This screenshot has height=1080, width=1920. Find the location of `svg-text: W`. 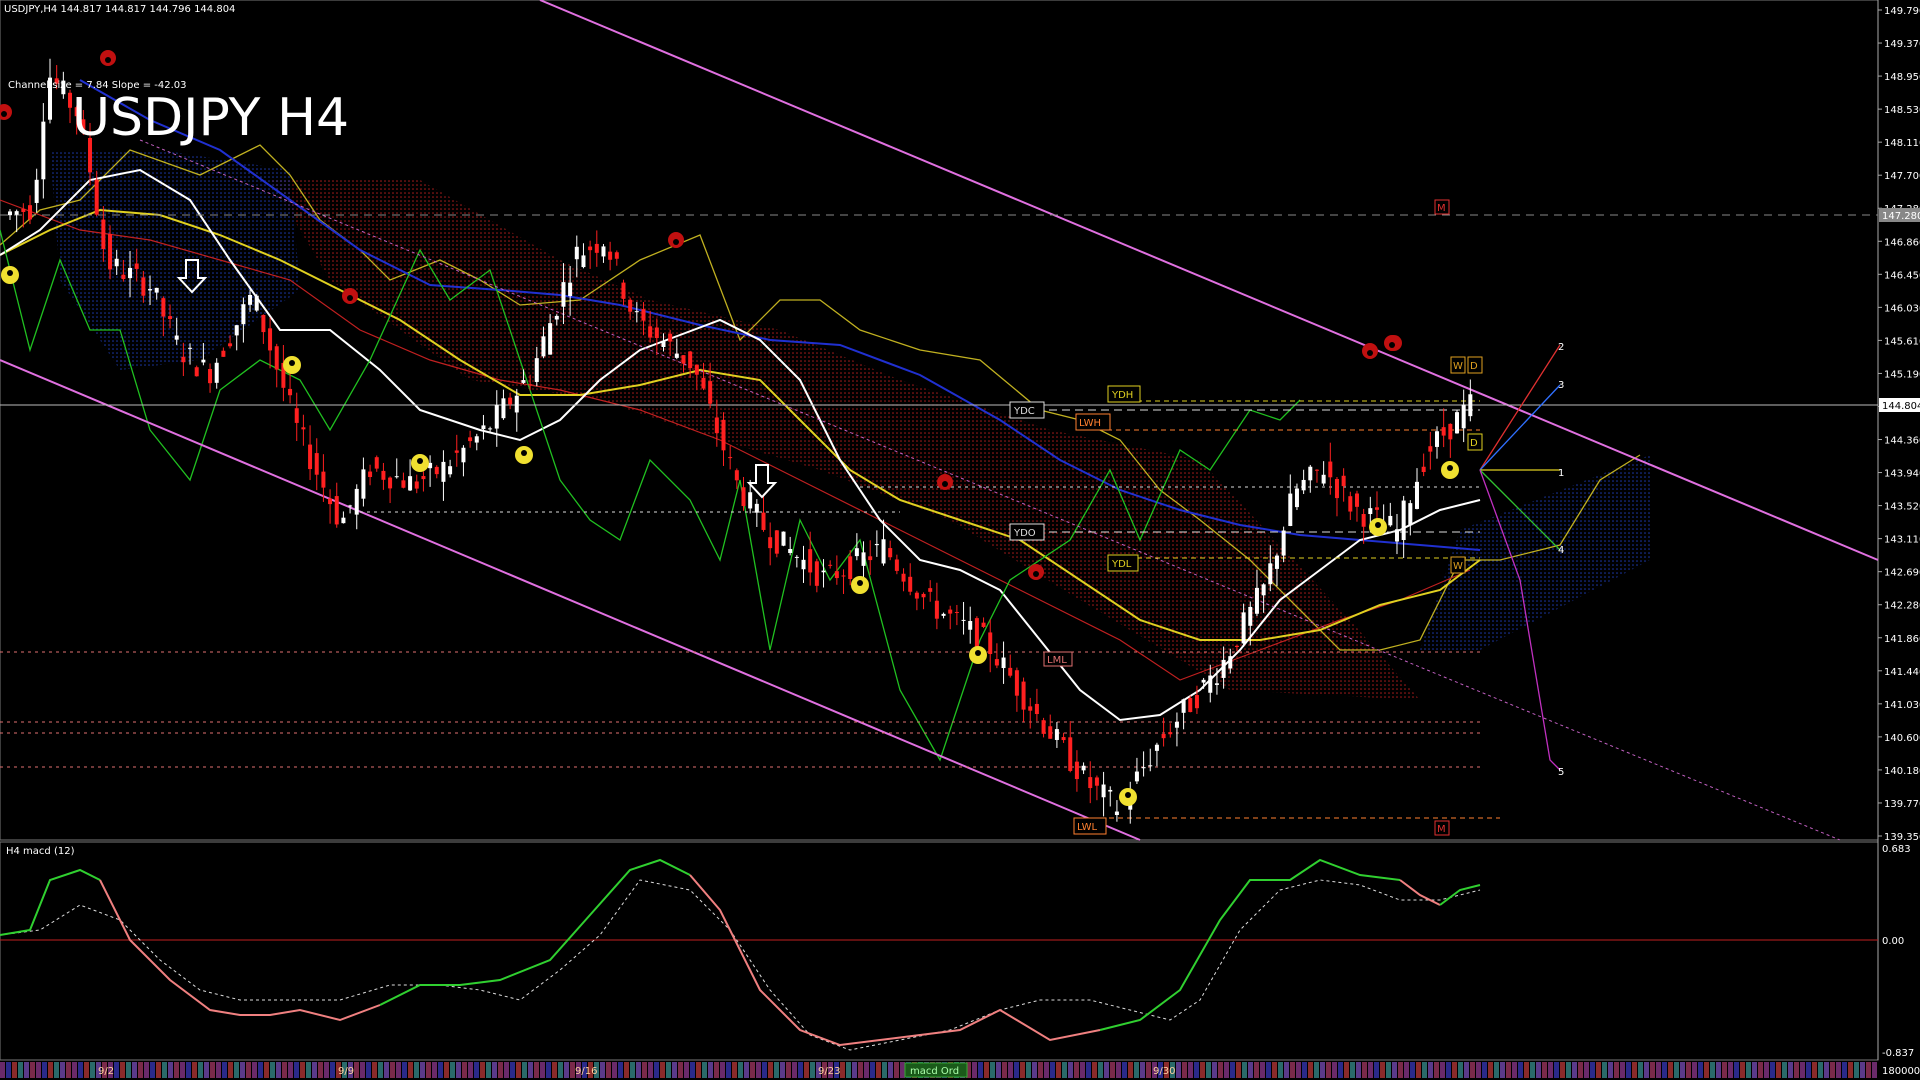

svg-text: W is located at coordinates (1458, 566).